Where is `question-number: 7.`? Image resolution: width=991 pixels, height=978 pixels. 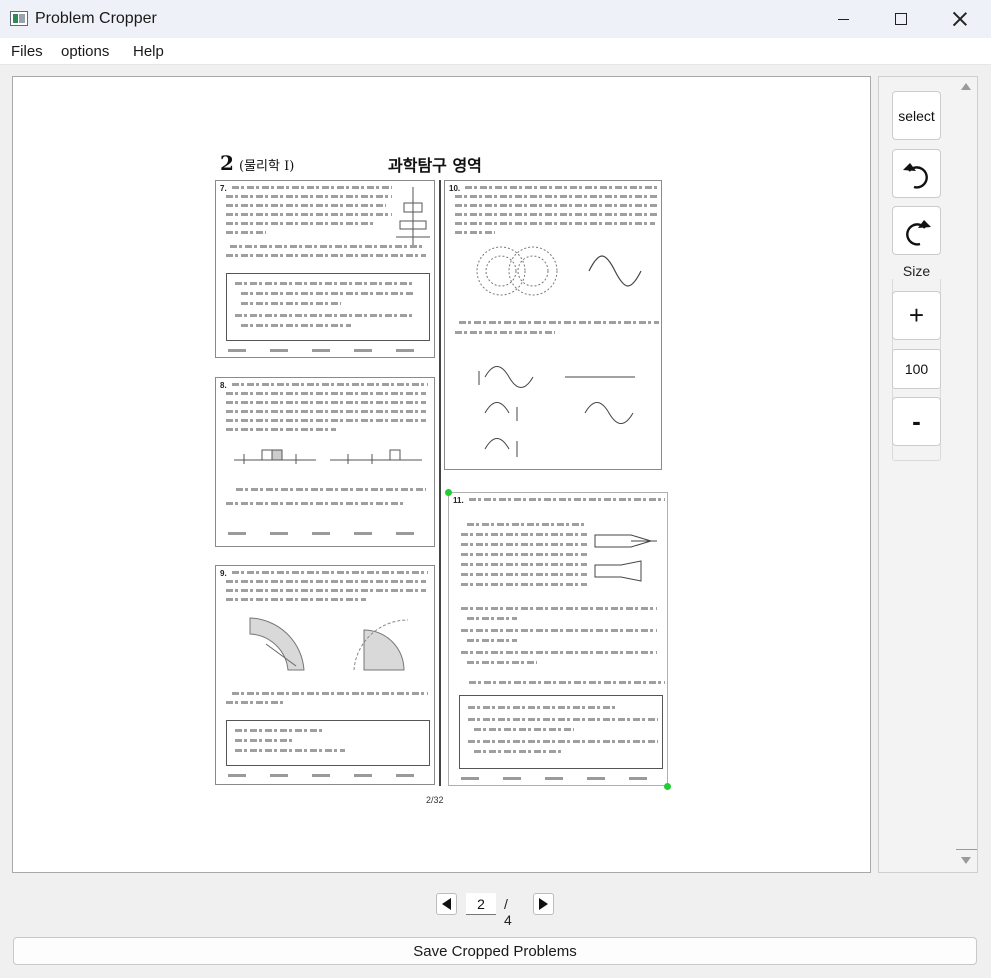 question-number: 7. is located at coordinates (223, 188).